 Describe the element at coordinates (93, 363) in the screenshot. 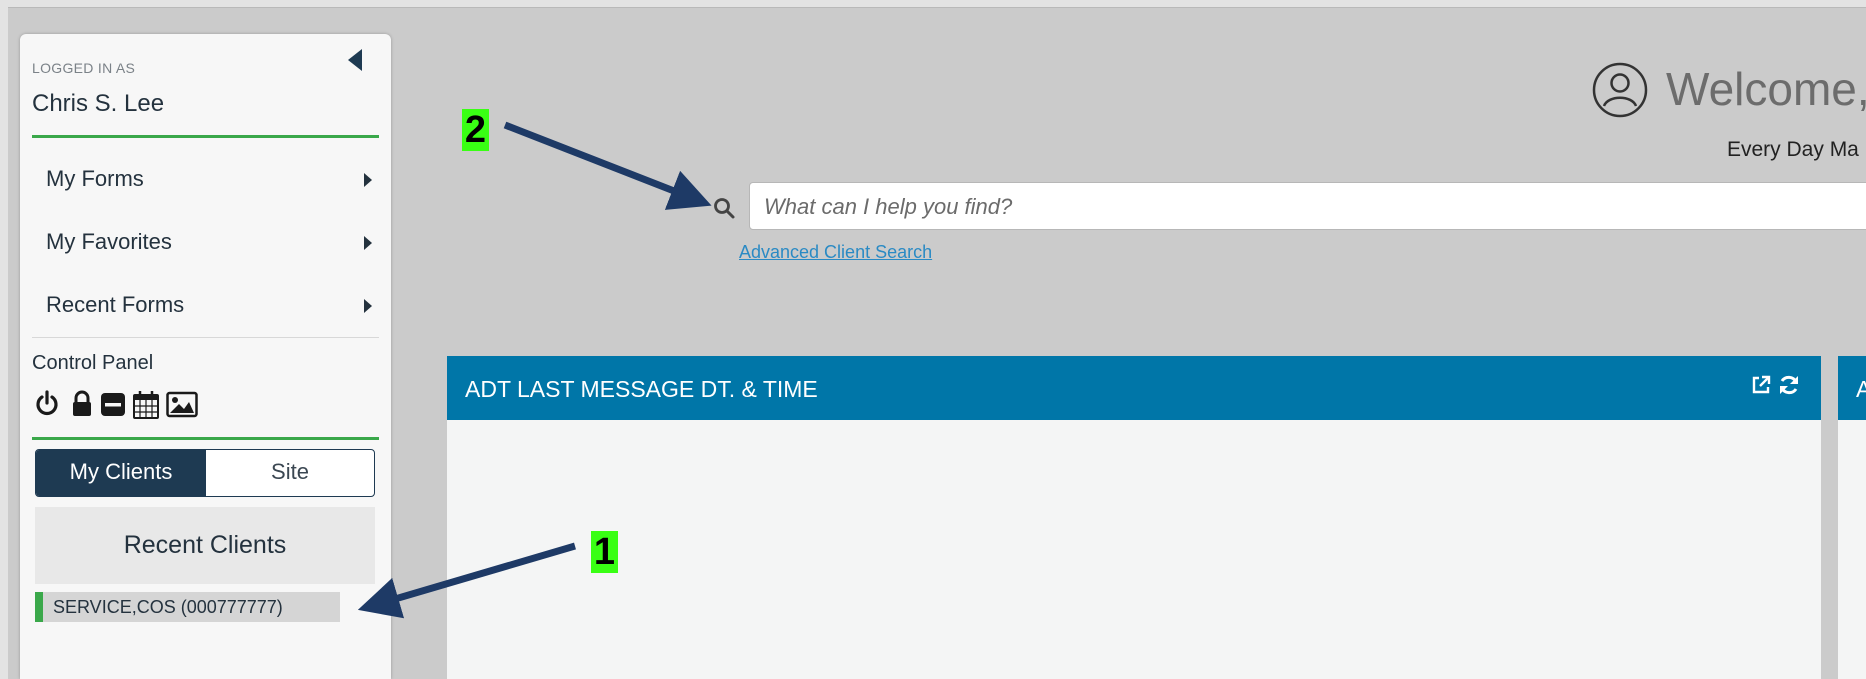

I see `control-panel-label: Control Panel` at that location.